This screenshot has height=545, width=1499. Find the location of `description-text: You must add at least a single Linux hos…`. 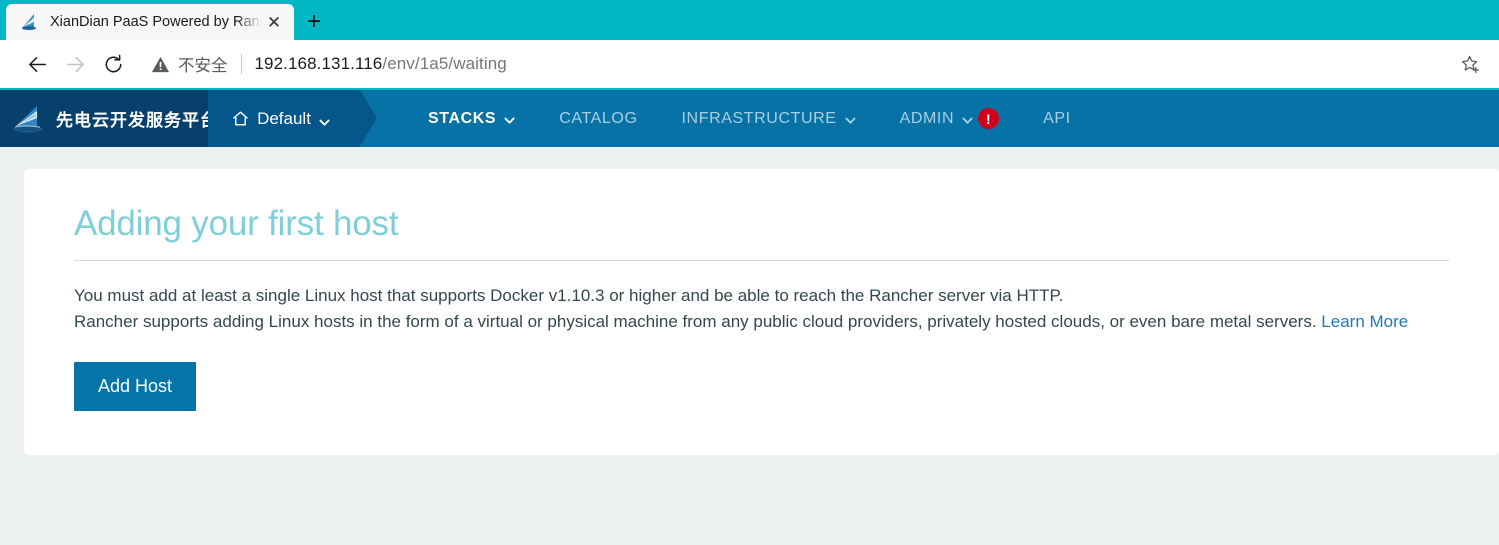

description-text: You must add at least a single Linux hos… is located at coordinates (761, 309).